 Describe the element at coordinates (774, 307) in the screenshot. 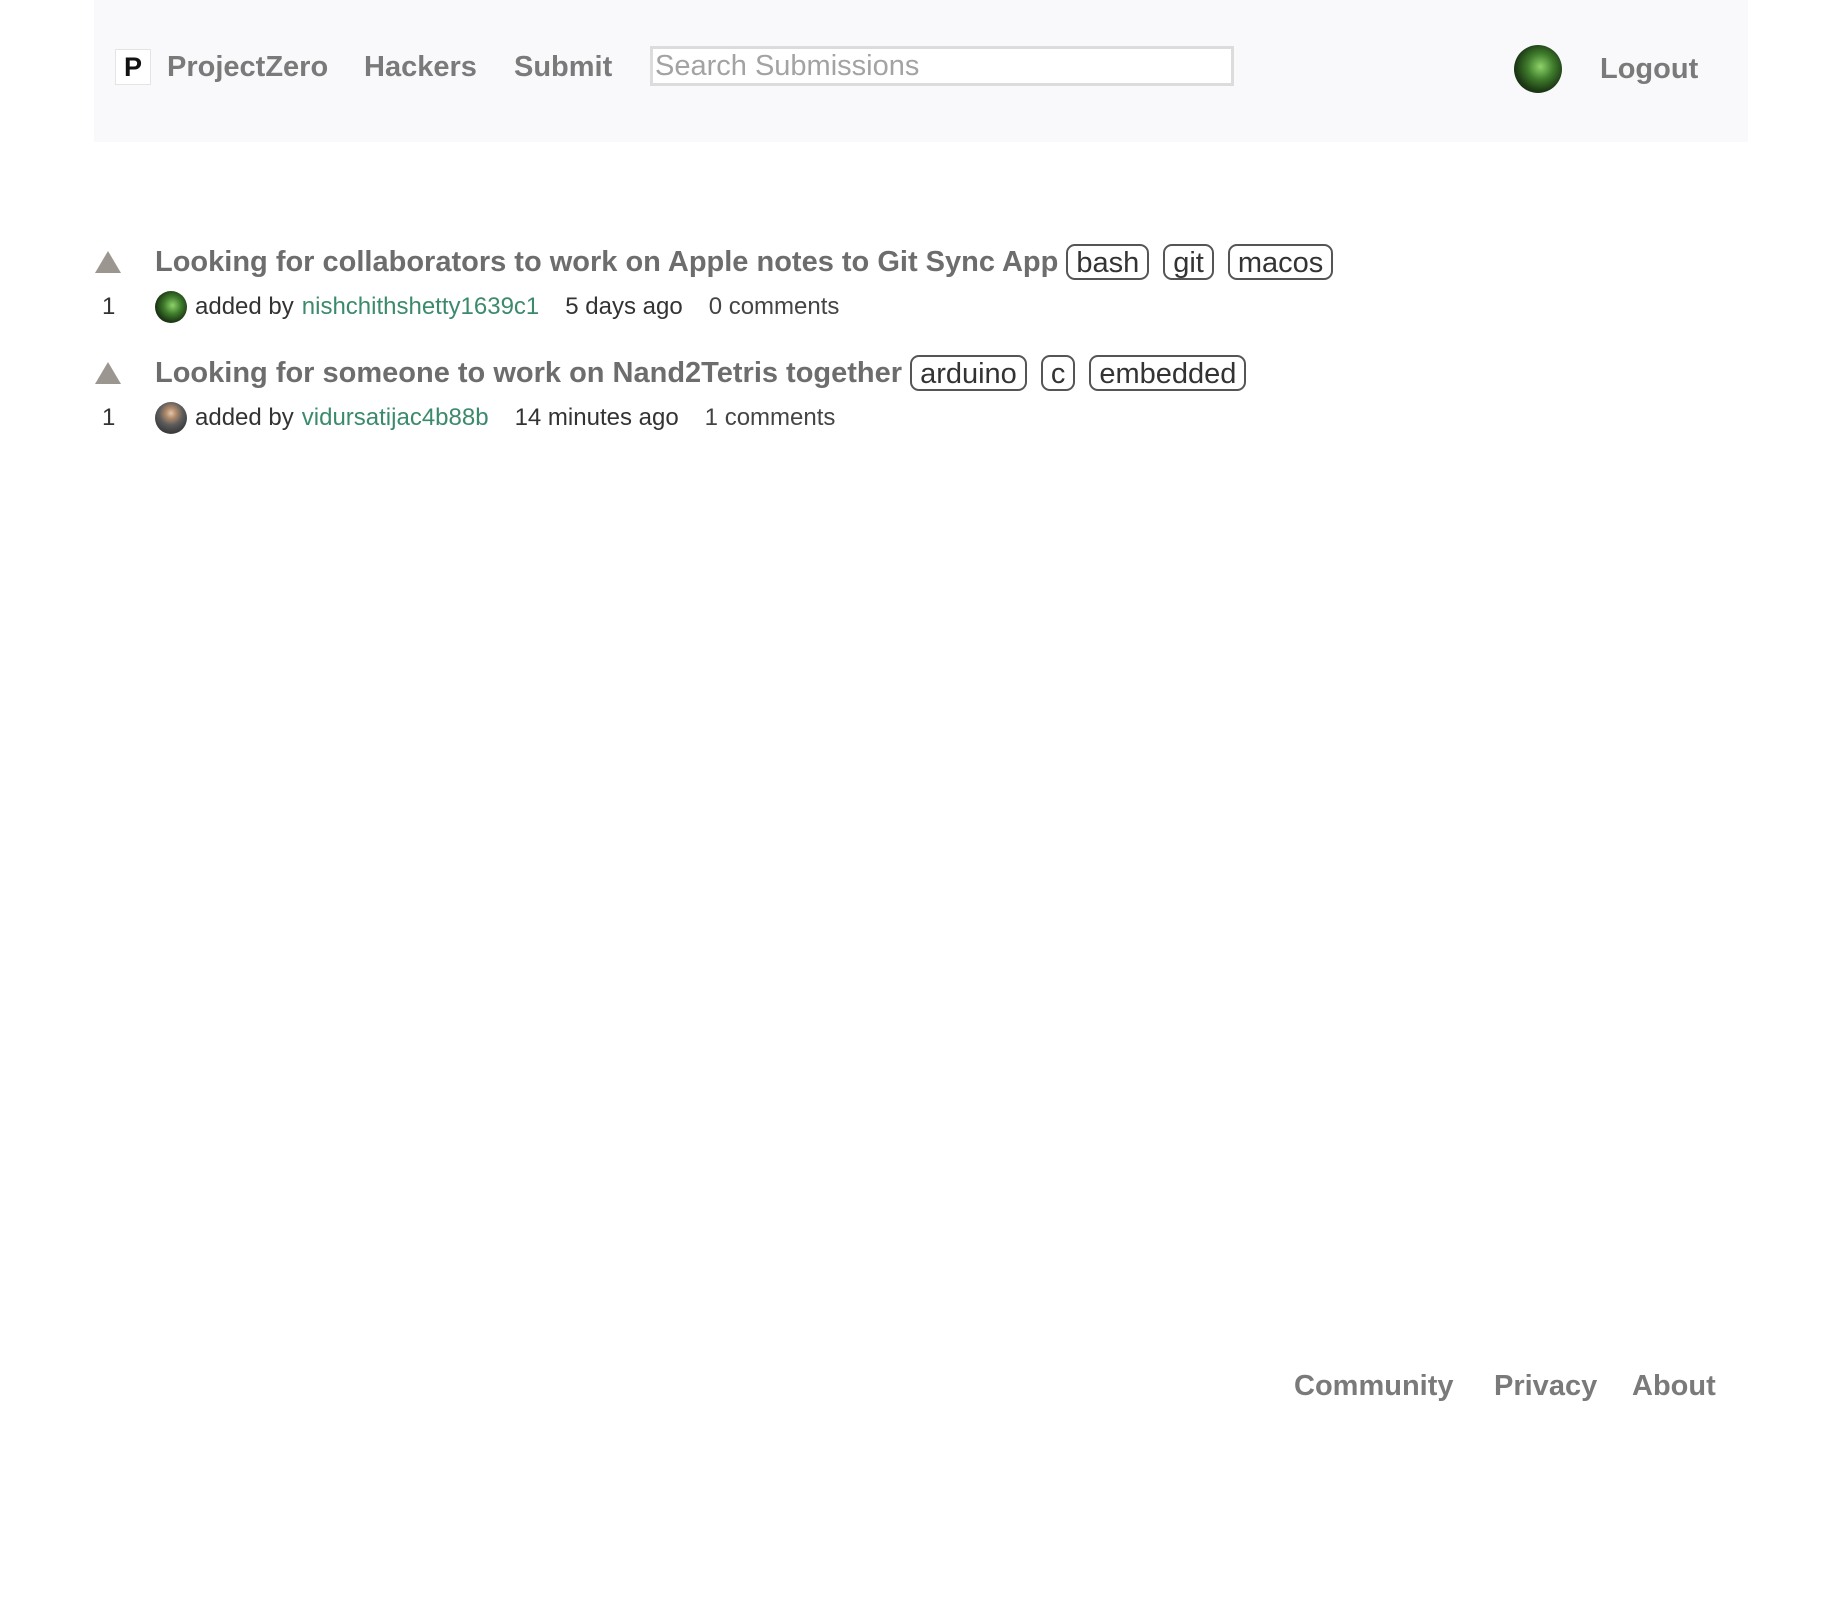

I see `comments-link: 0 comments` at that location.